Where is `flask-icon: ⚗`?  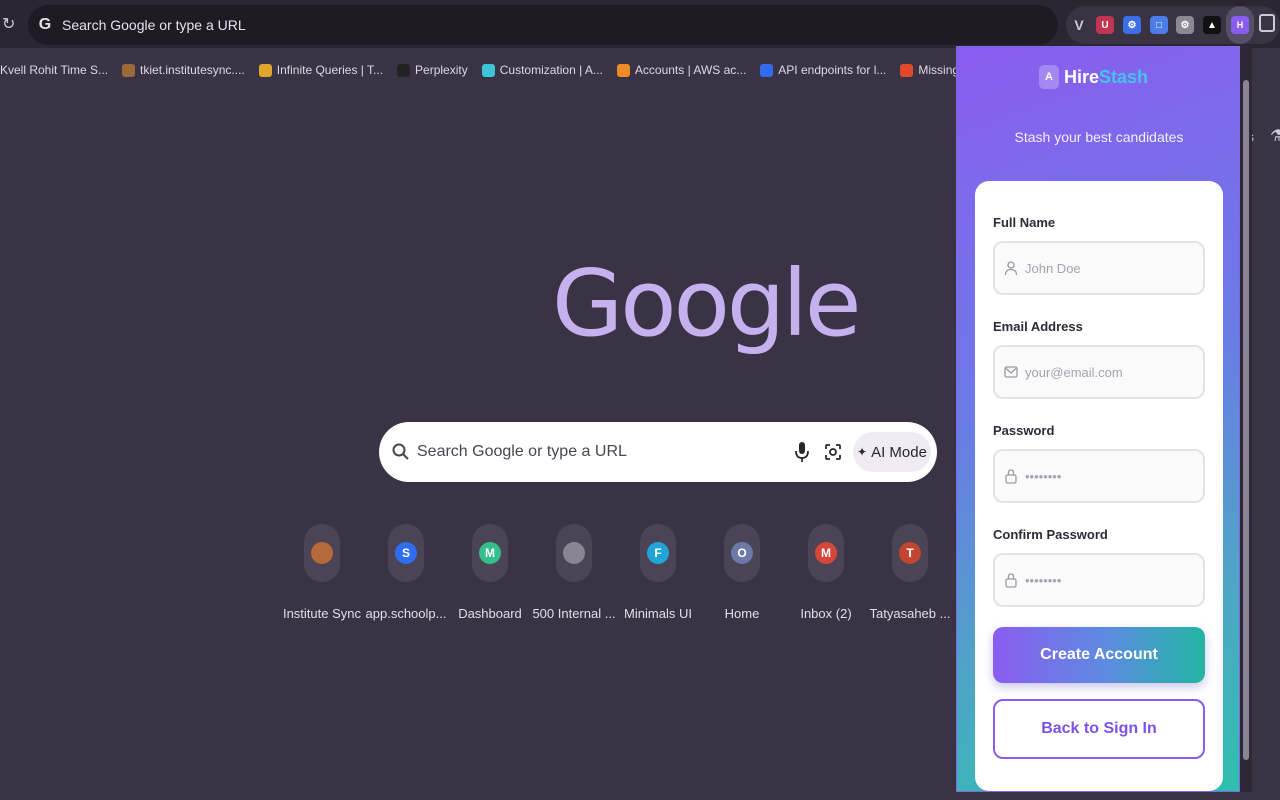 flask-icon: ⚗ is located at coordinates (1275, 136).